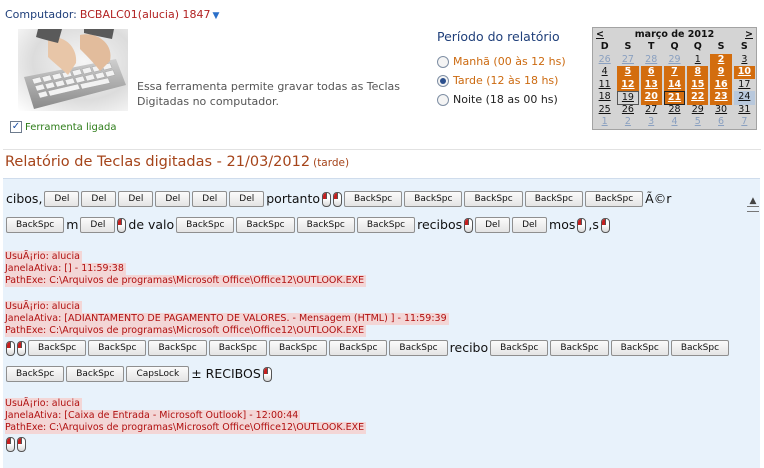 This screenshot has width=764, height=468. What do you see at coordinates (721, 84) in the screenshot?
I see `calendar-day: 16` at bounding box center [721, 84].